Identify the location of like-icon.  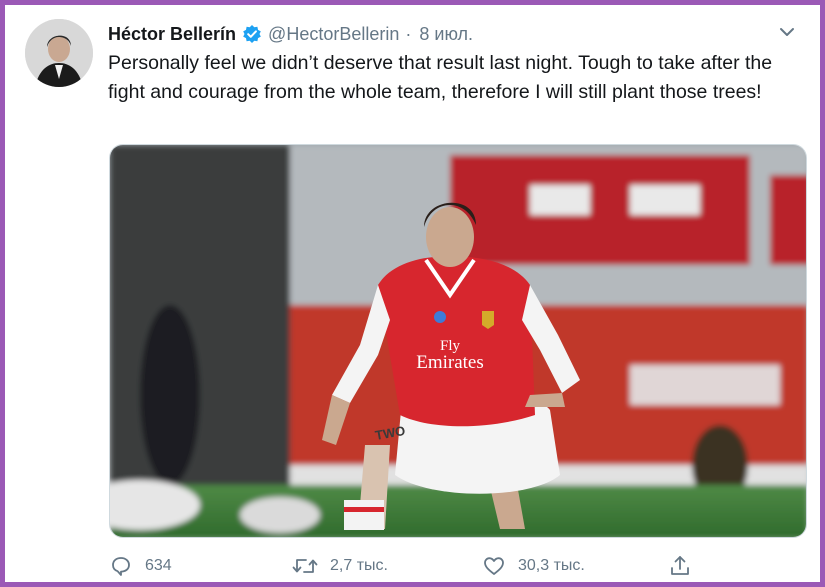
(494, 566).